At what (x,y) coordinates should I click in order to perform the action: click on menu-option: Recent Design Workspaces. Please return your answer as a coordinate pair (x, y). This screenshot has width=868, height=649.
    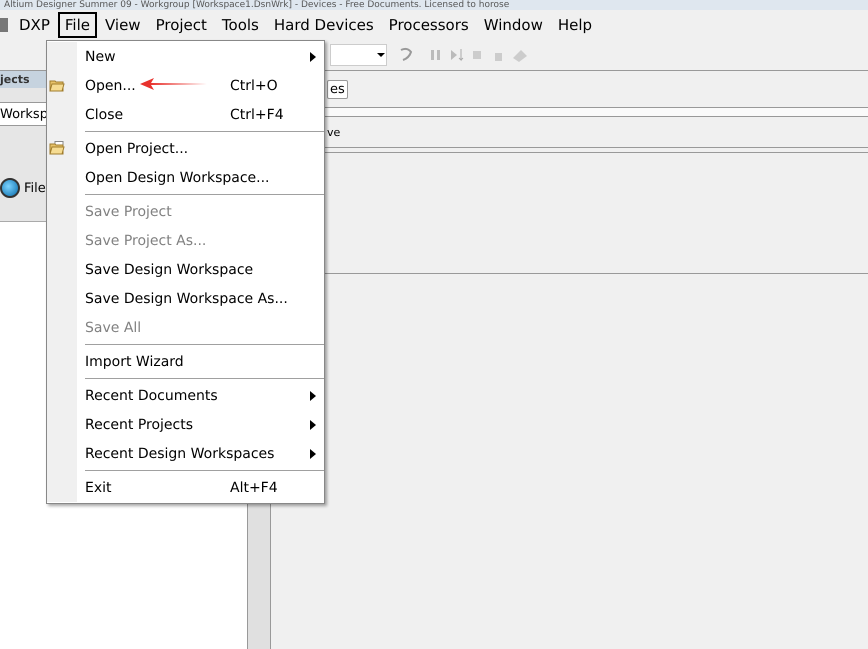
    Looking at the image, I should click on (200, 453).